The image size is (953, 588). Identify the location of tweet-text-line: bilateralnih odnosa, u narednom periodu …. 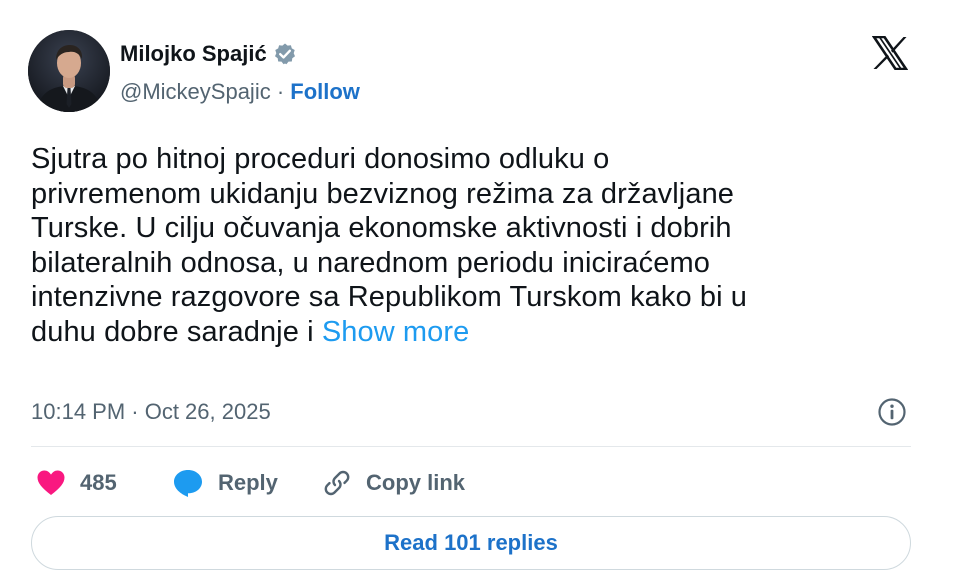
(370, 262).